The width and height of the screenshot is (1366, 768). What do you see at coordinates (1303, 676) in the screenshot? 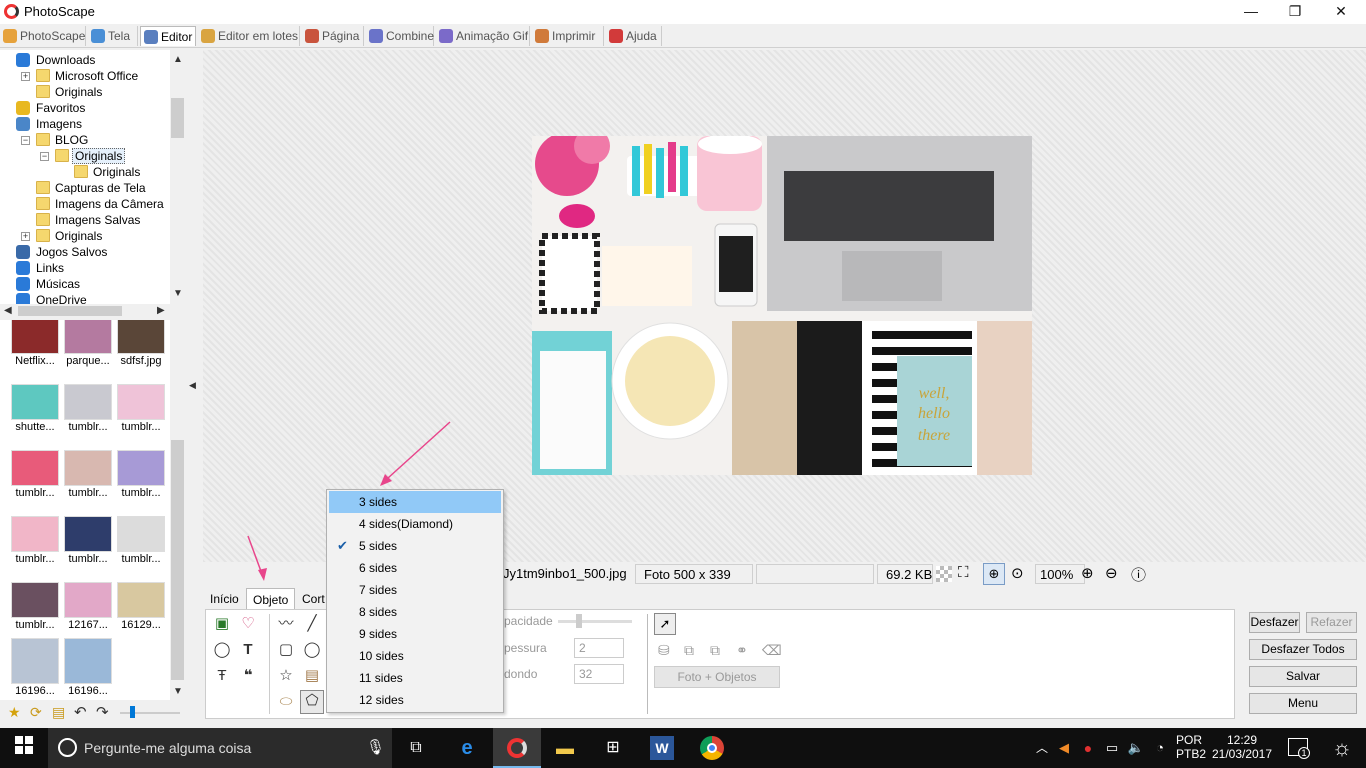
I see `save-button: Salvar` at bounding box center [1303, 676].